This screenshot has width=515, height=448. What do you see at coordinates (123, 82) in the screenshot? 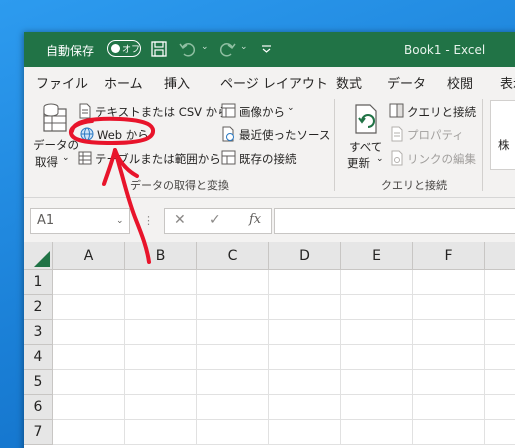
I see `tab-home: ホーム` at bounding box center [123, 82].